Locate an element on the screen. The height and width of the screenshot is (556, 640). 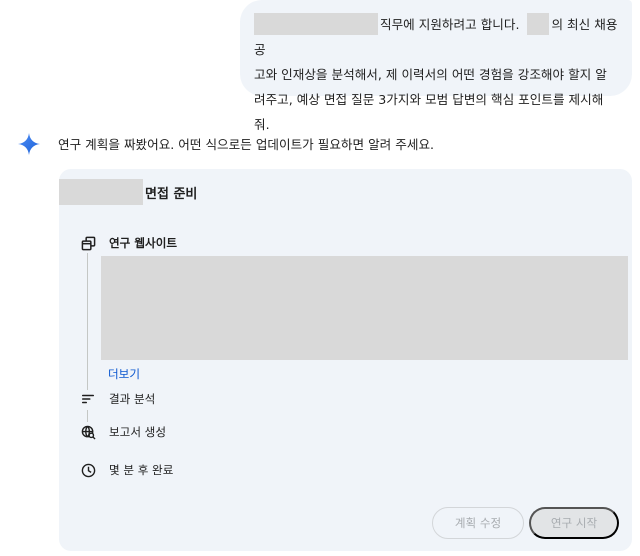
sparkle-icon is located at coordinates (29, 144).